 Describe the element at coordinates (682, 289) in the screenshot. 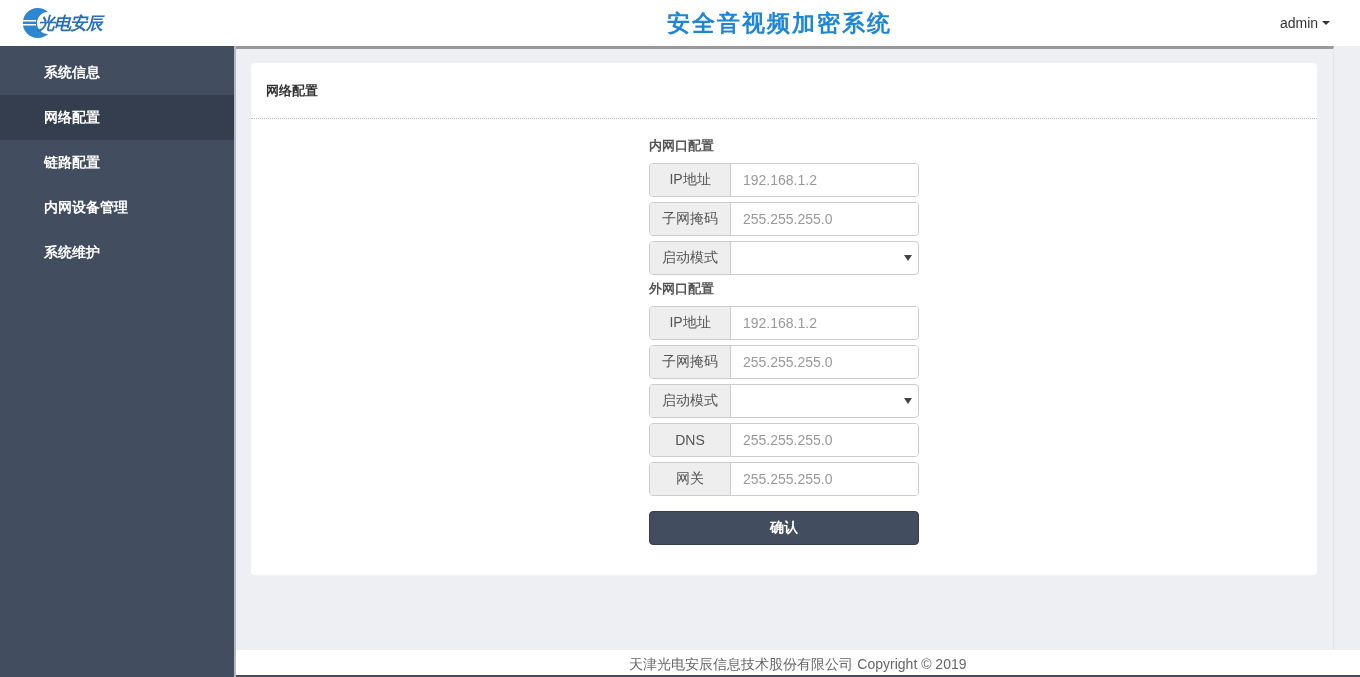

I see `section-title: 外网口配置` at that location.